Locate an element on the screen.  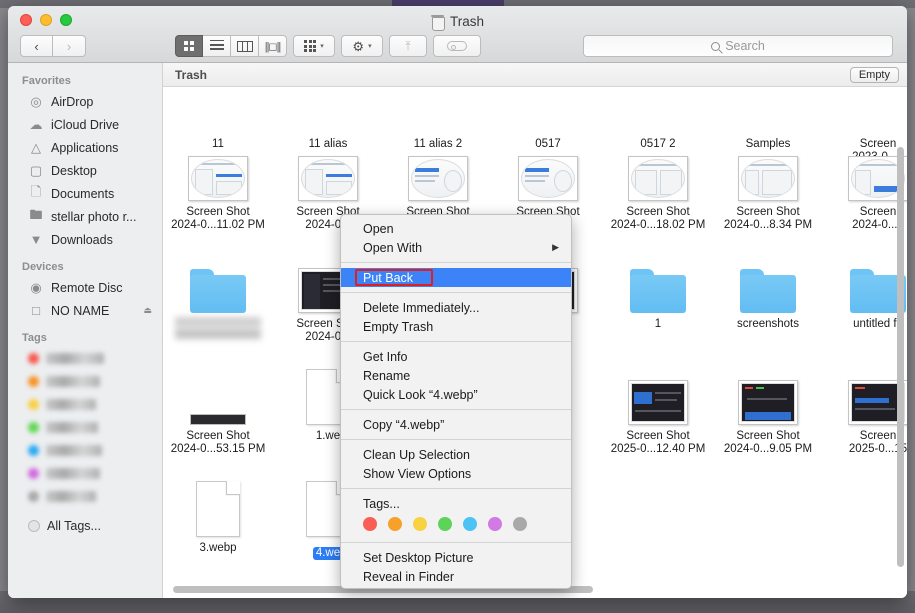
column-view-button is located at coordinates (245, 46).